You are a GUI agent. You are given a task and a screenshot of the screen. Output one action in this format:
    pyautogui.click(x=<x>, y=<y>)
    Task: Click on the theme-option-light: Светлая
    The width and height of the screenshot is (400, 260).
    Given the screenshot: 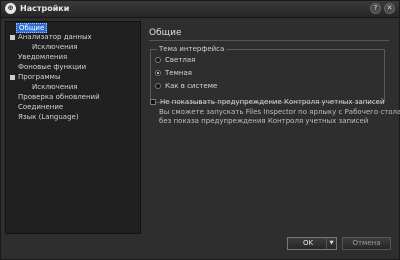 What is the action you would take?
    pyautogui.click(x=175, y=60)
    